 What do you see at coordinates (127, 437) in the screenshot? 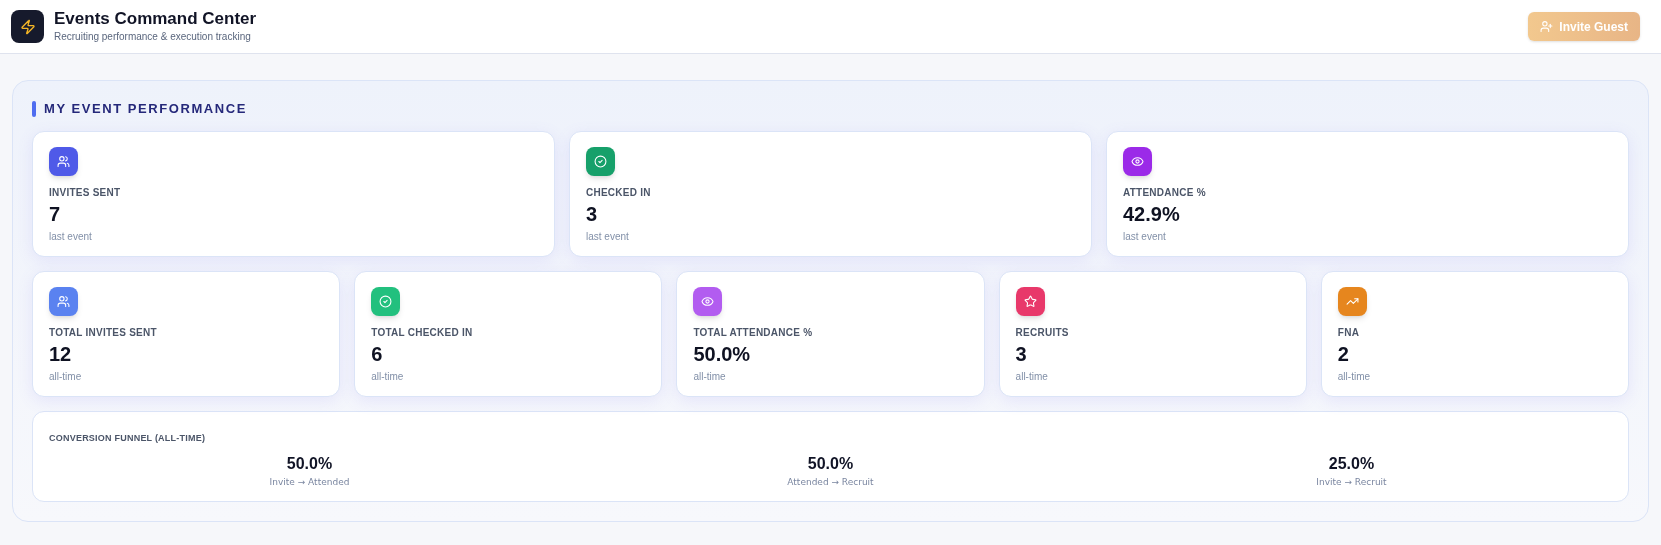
I see `funnel-title: CONVERSION FUNNEL (ALL-TIME)` at bounding box center [127, 437].